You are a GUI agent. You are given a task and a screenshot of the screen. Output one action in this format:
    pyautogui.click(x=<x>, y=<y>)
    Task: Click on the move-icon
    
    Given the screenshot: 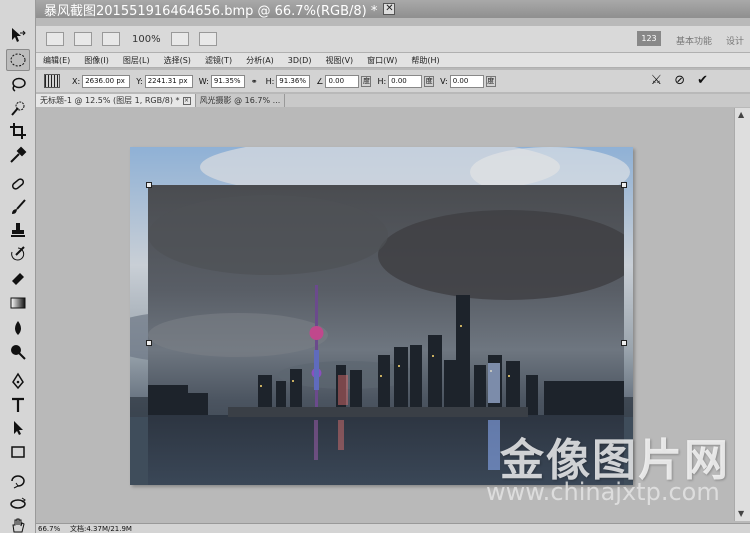 What is the action you would take?
    pyautogui.click(x=19, y=35)
    